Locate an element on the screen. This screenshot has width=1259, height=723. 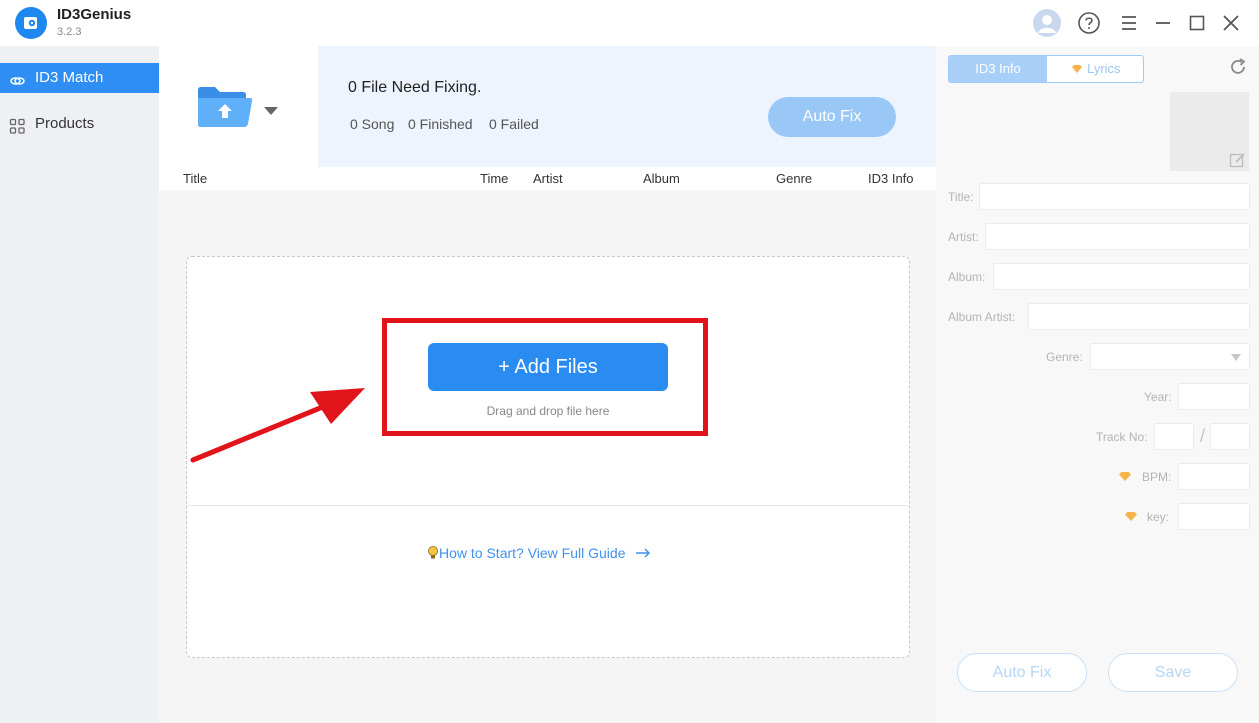
key-input is located at coordinates (1214, 516).